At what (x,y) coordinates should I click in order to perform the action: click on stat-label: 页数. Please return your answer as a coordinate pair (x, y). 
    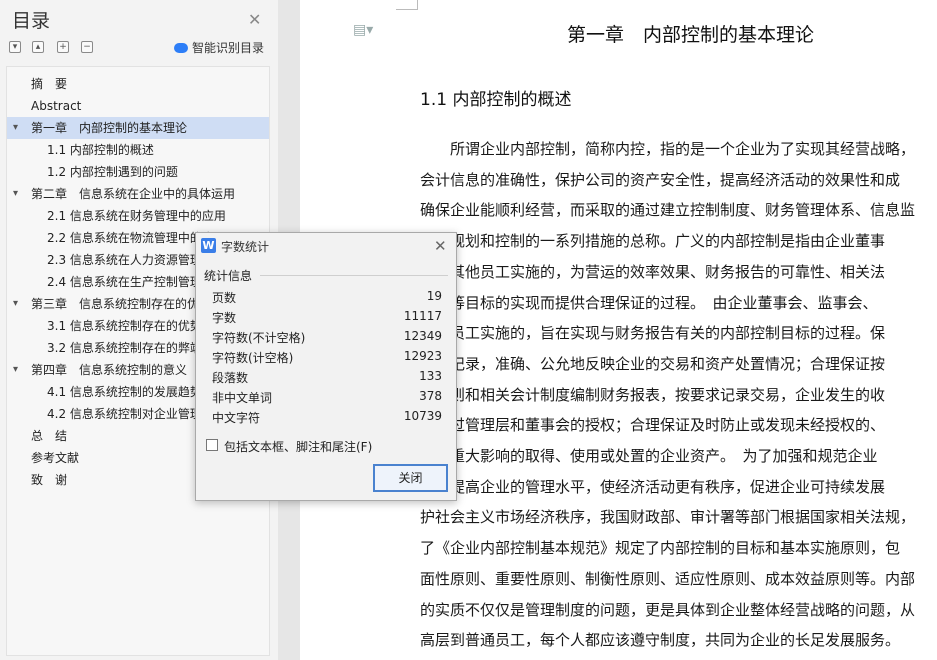
    Looking at the image, I should click on (224, 298).